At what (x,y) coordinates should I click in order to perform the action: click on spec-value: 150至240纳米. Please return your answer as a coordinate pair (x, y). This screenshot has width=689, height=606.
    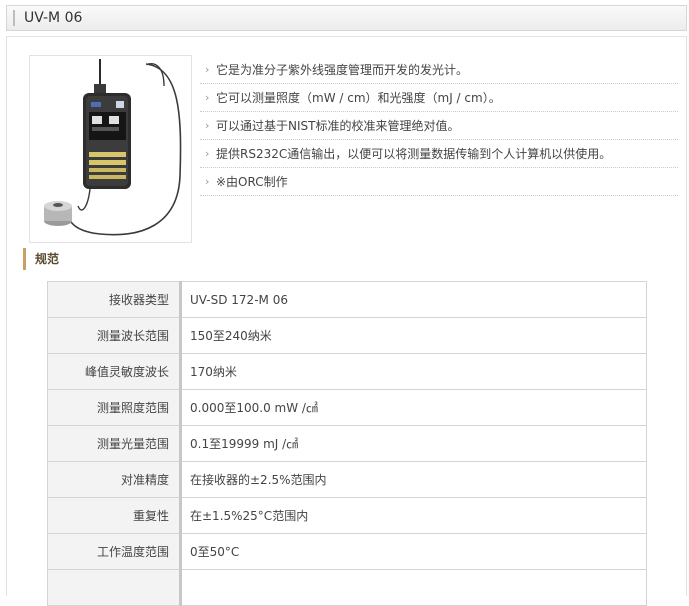
    Looking at the image, I should click on (413, 335).